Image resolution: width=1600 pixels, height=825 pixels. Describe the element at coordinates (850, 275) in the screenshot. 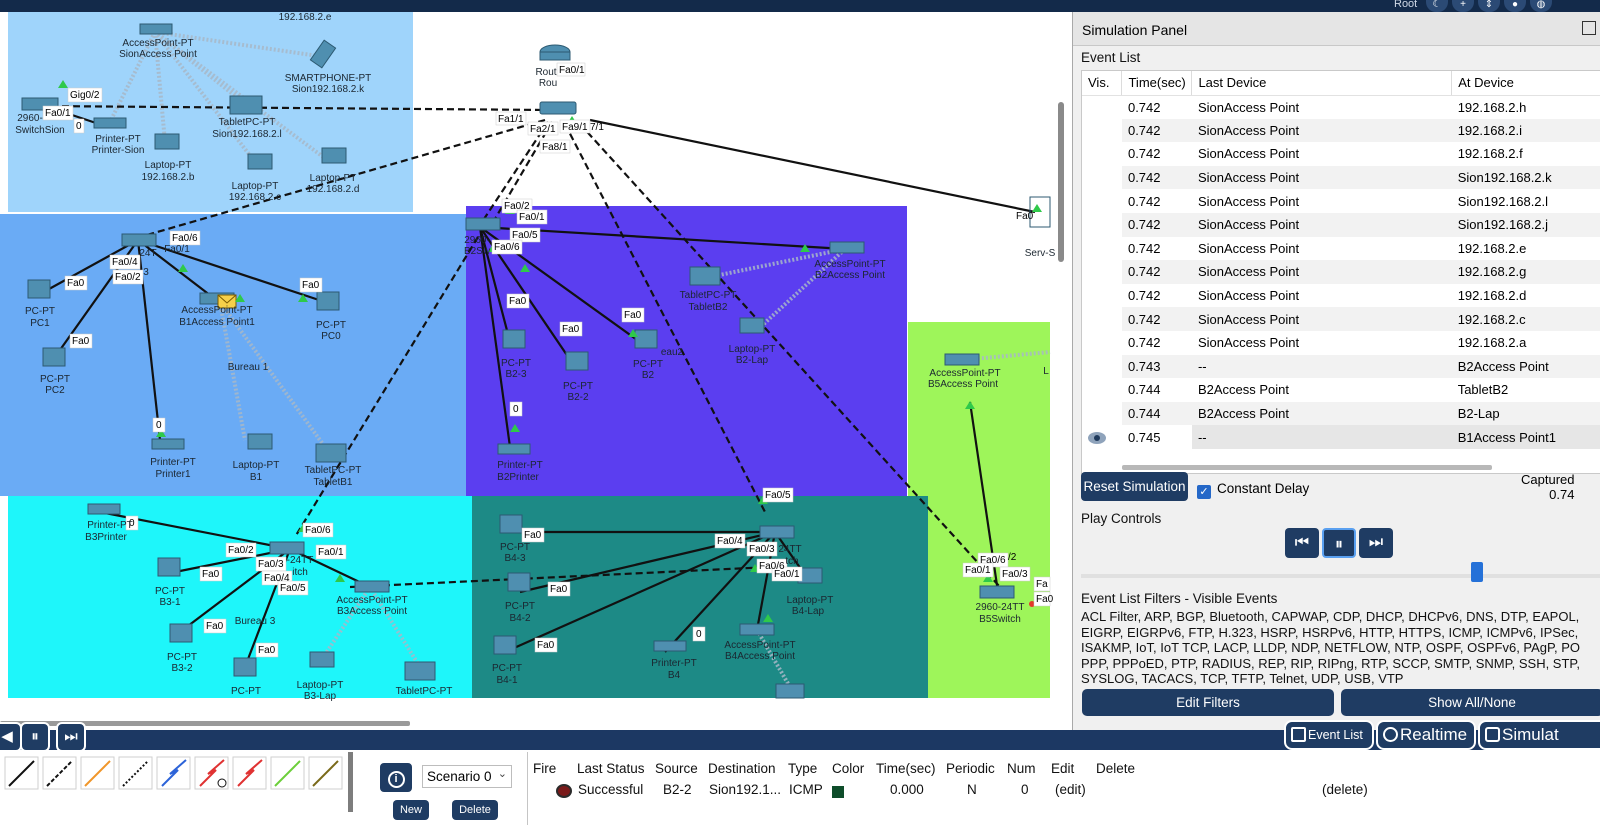

I see `device-label: B2Access Point` at that location.